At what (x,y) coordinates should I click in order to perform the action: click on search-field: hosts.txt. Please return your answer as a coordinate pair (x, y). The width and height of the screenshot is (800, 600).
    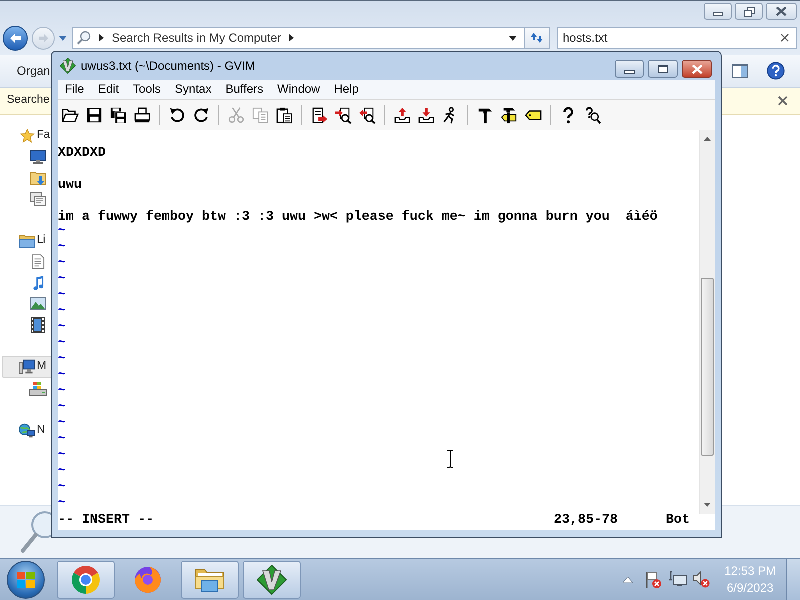
    Looking at the image, I should click on (677, 38).